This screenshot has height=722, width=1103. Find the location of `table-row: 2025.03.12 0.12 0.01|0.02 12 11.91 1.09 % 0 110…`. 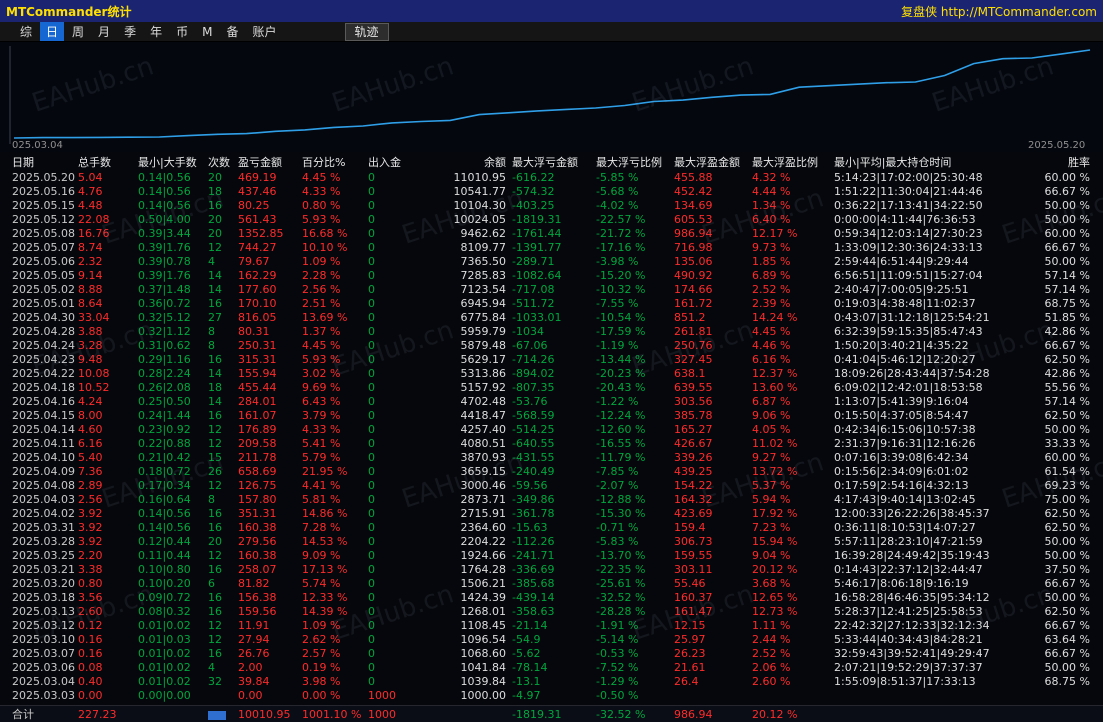

table-row: 2025.03.12 0.12 0.01|0.02 12 11.91 1.09 % 0 110… is located at coordinates (551, 626).